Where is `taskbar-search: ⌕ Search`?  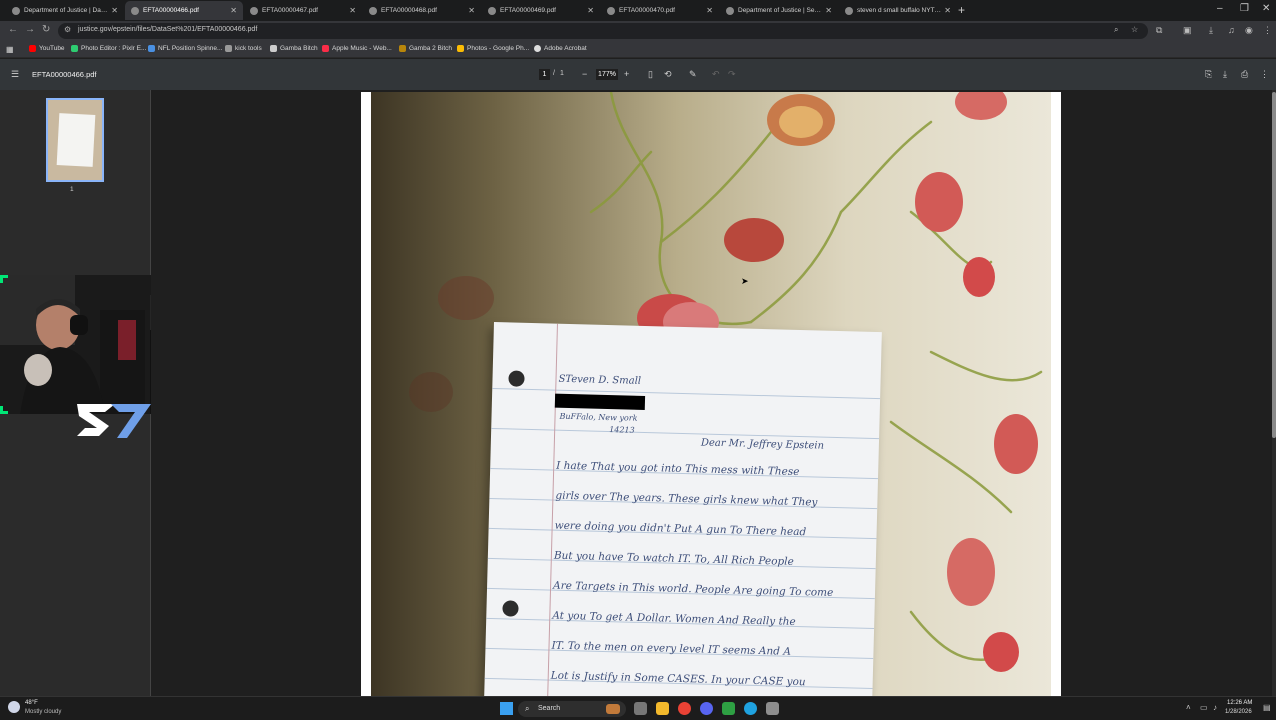
taskbar-search: ⌕ Search is located at coordinates (572, 709).